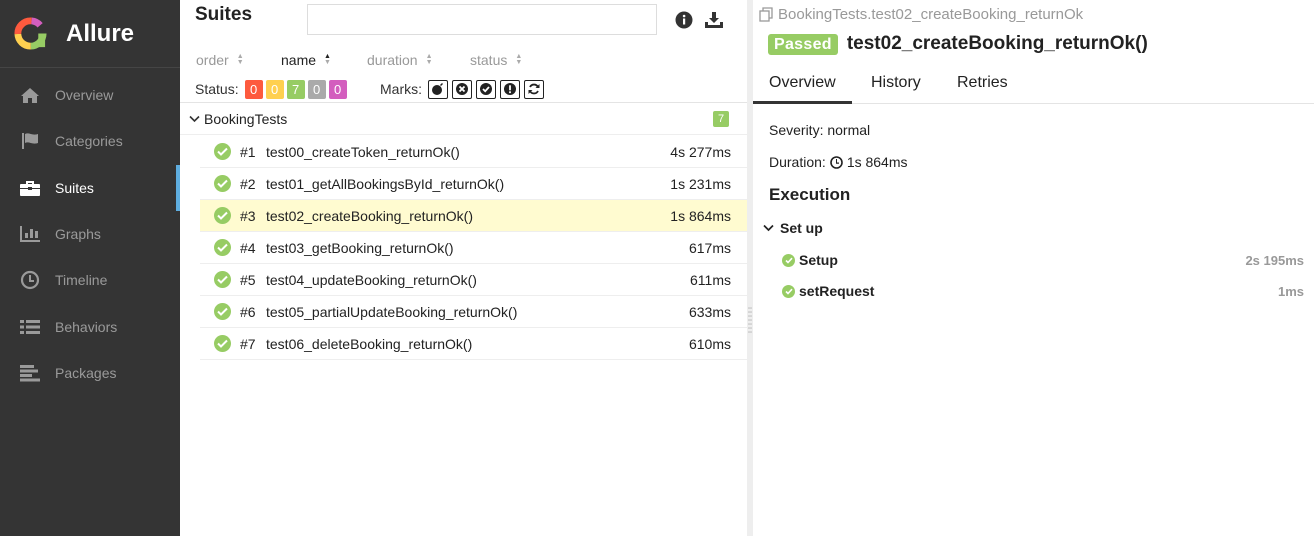  I want to click on info-icon, so click(684, 20).